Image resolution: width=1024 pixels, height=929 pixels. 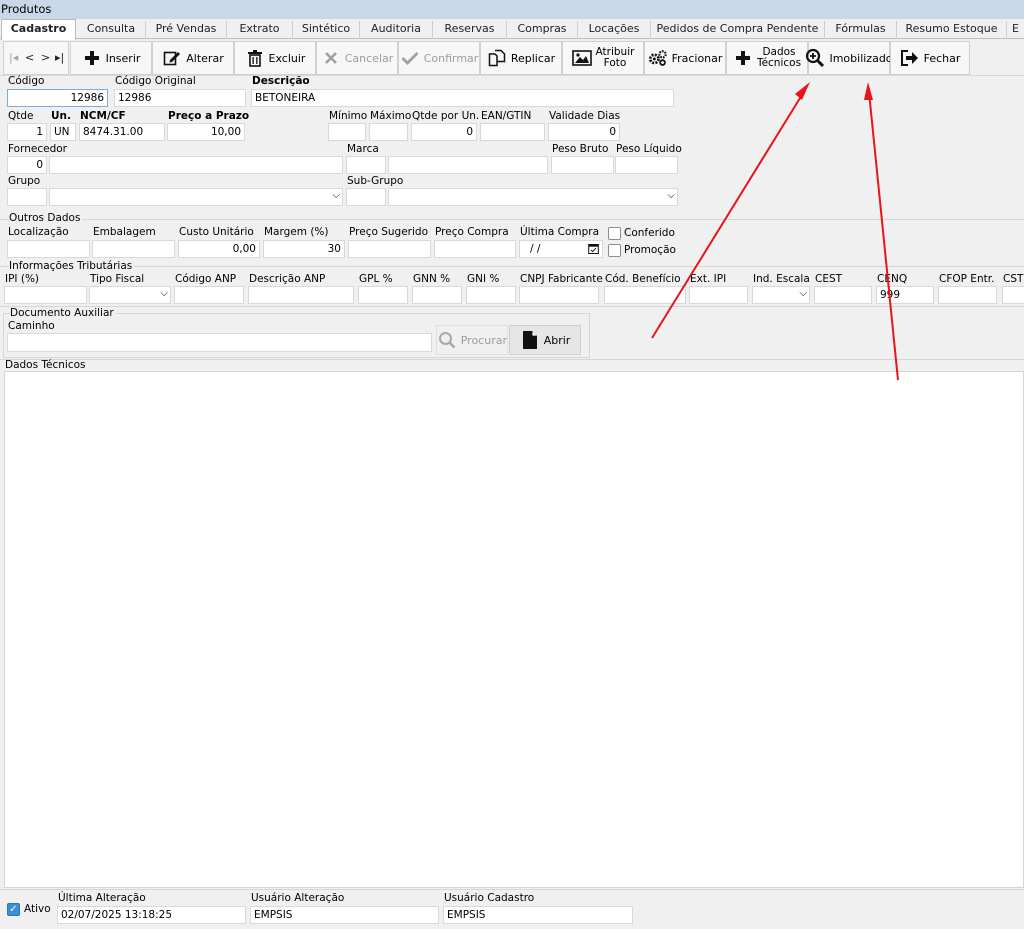 What do you see at coordinates (437, 295) in the screenshot?
I see `gnn-field` at bounding box center [437, 295].